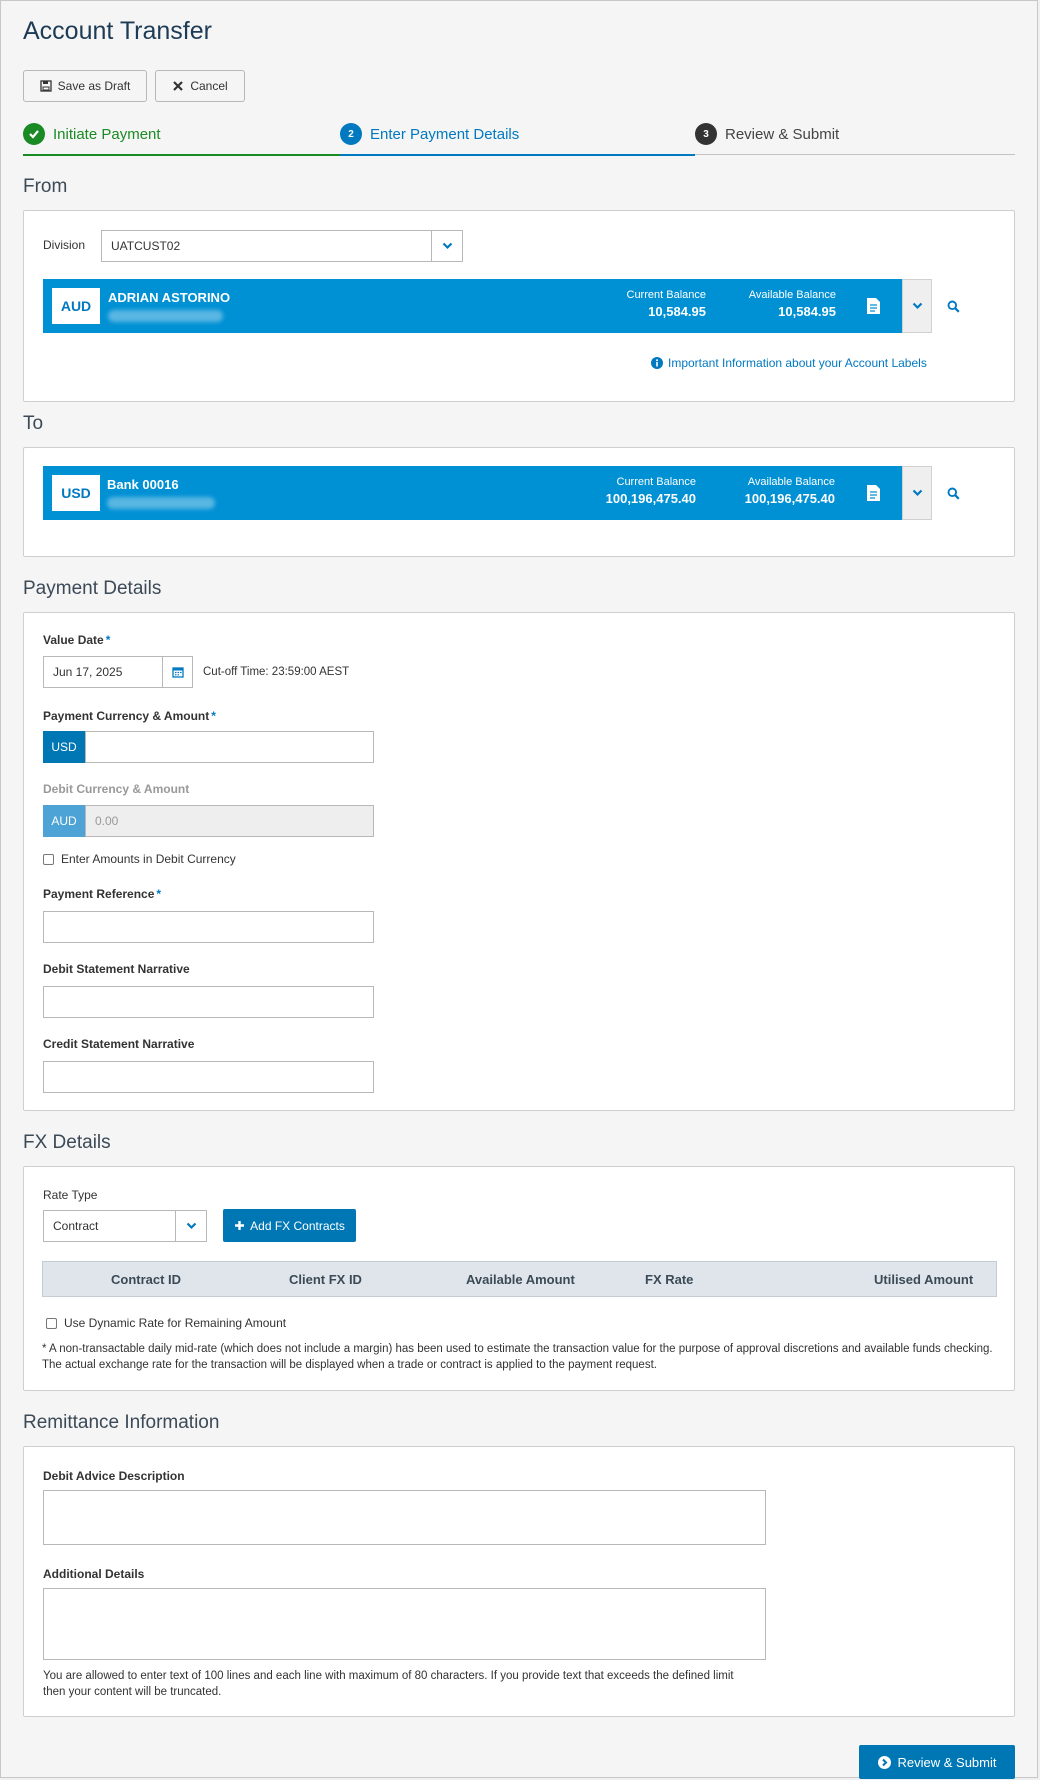 The image size is (1040, 1780). Describe the element at coordinates (792, 304) in the screenshot. I see `available-balance: Available Balance 10,584.95` at that location.